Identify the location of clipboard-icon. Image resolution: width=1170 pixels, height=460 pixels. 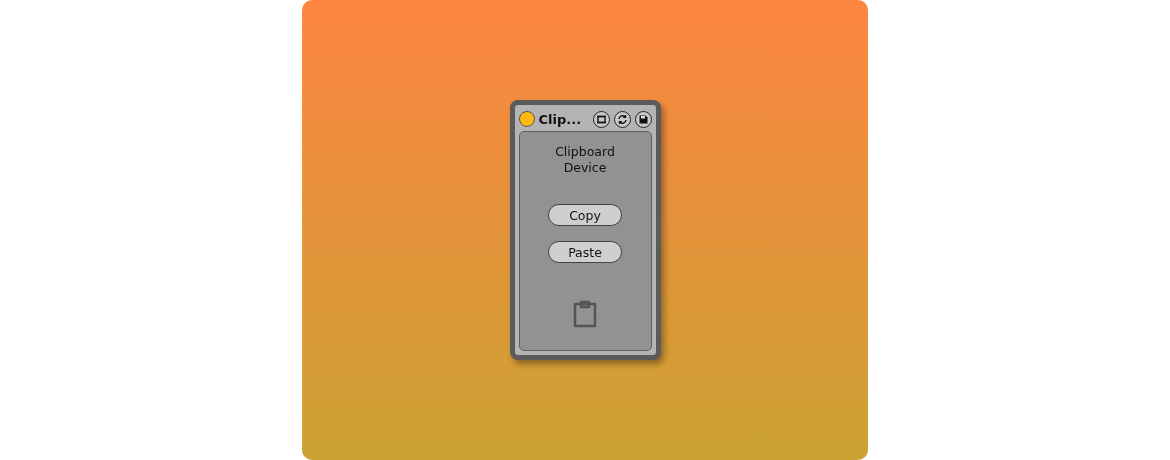
(585, 314).